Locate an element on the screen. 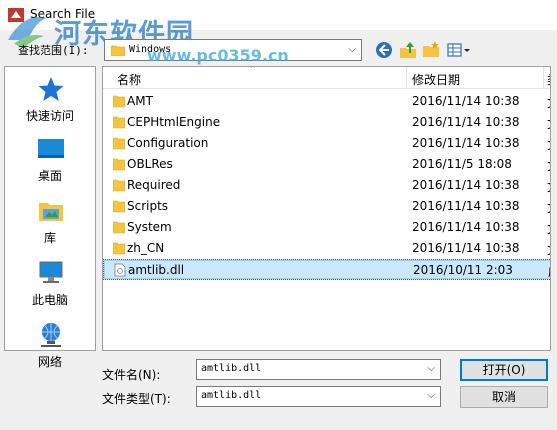  filename-value: amtlib.dll is located at coordinates (231, 368).